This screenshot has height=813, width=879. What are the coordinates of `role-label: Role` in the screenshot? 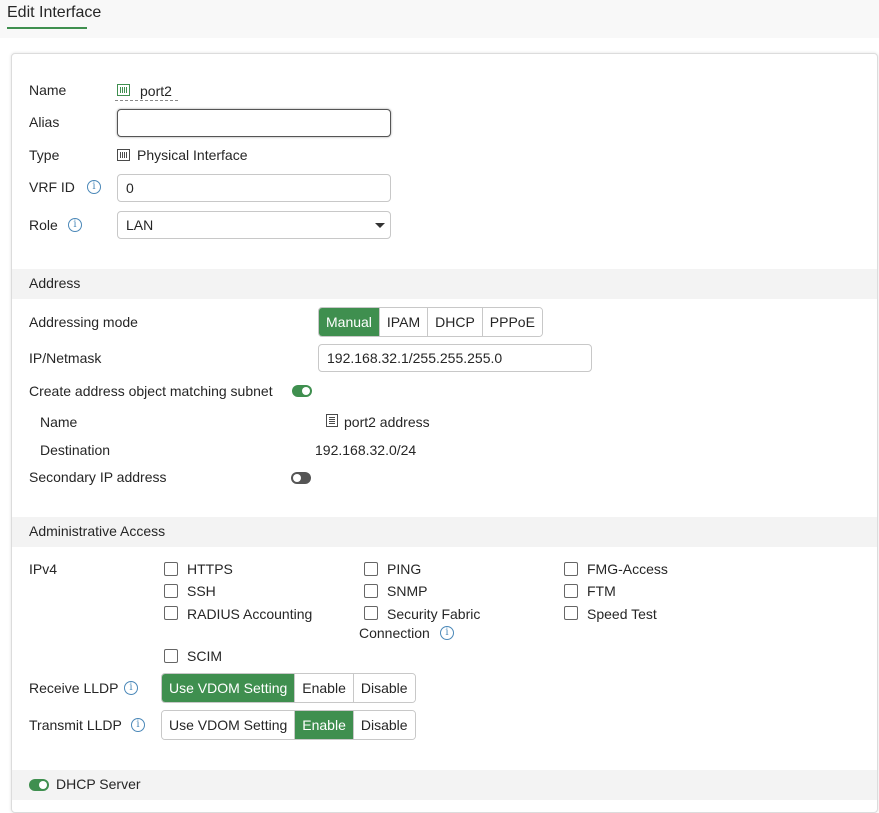 It's located at (43, 225).